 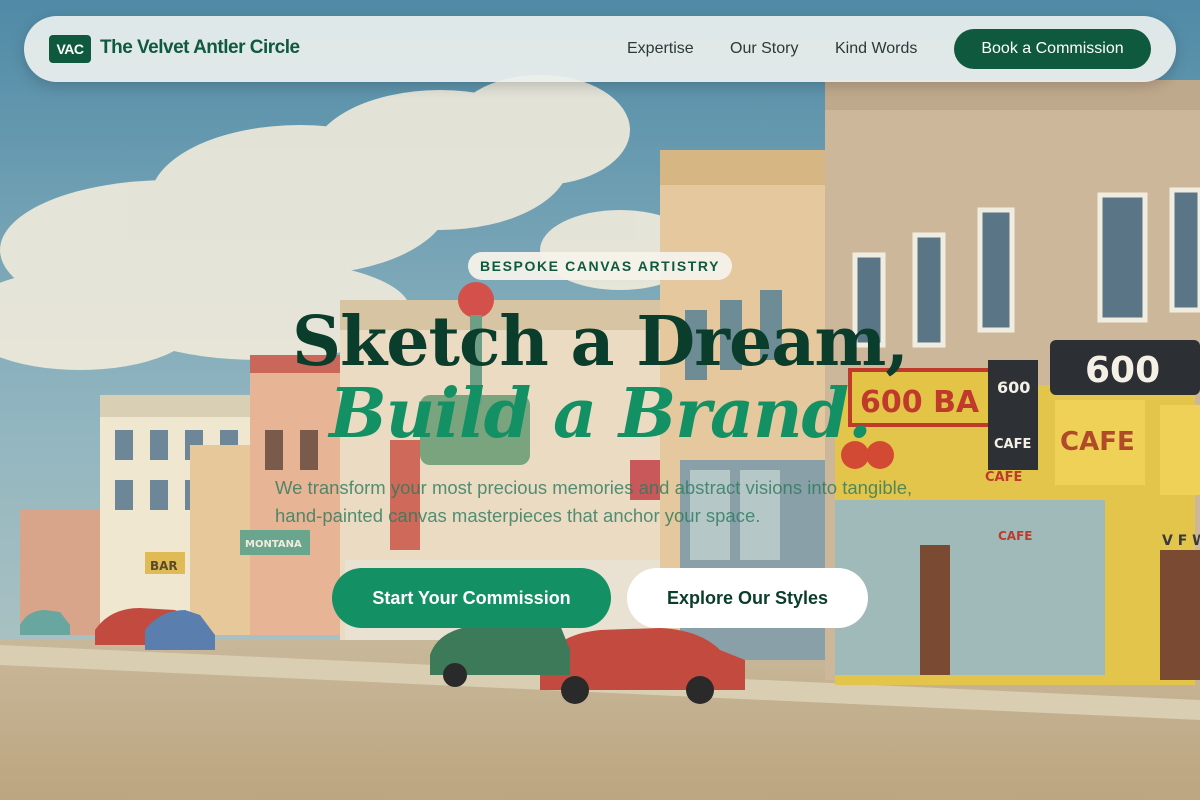 What do you see at coordinates (273, 544) in the screenshot?
I see `sign-montana: MONTANA` at bounding box center [273, 544].